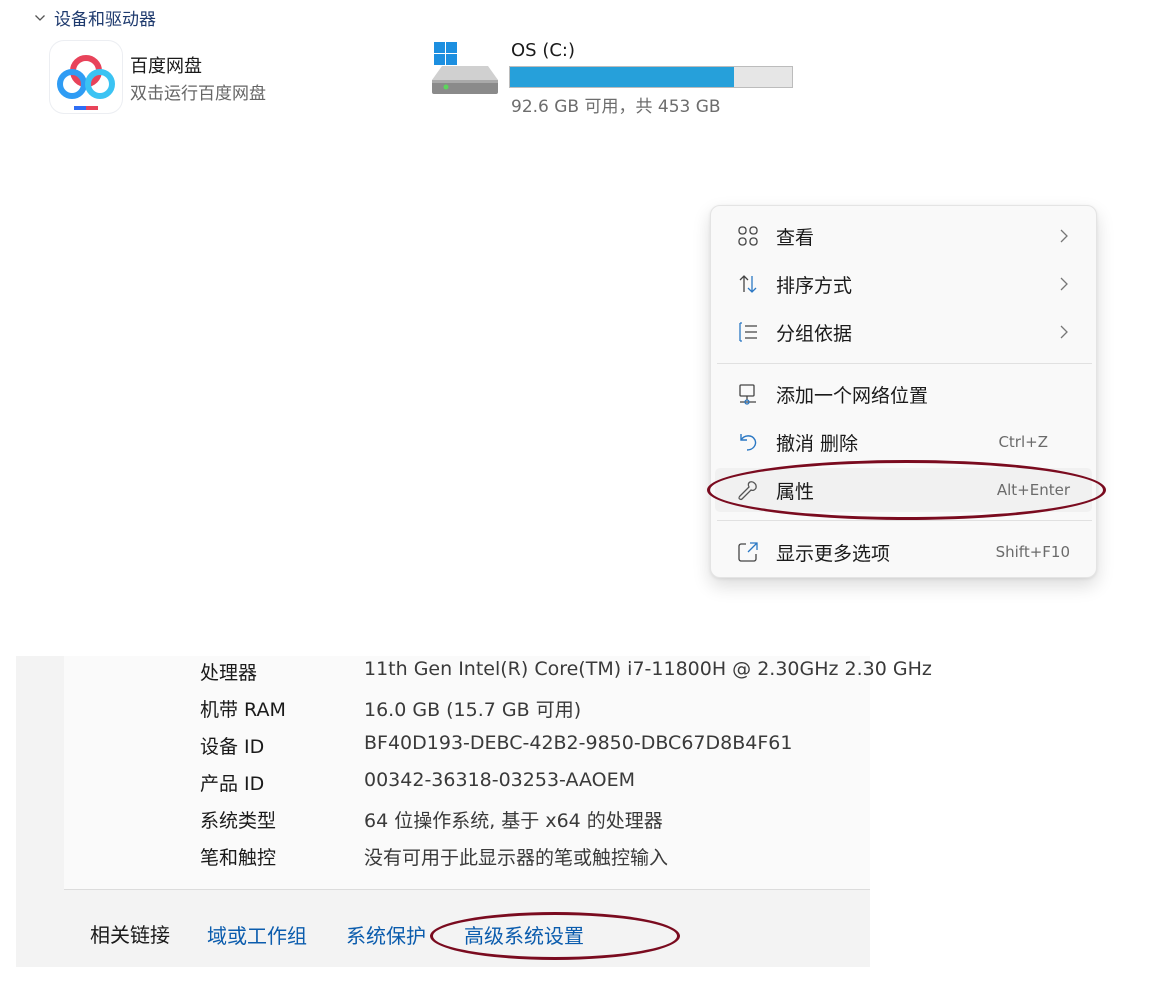 The height and width of the screenshot is (985, 1159). What do you see at coordinates (906, 490) in the screenshot?
I see `annotation-ellipse-properties` at bounding box center [906, 490].